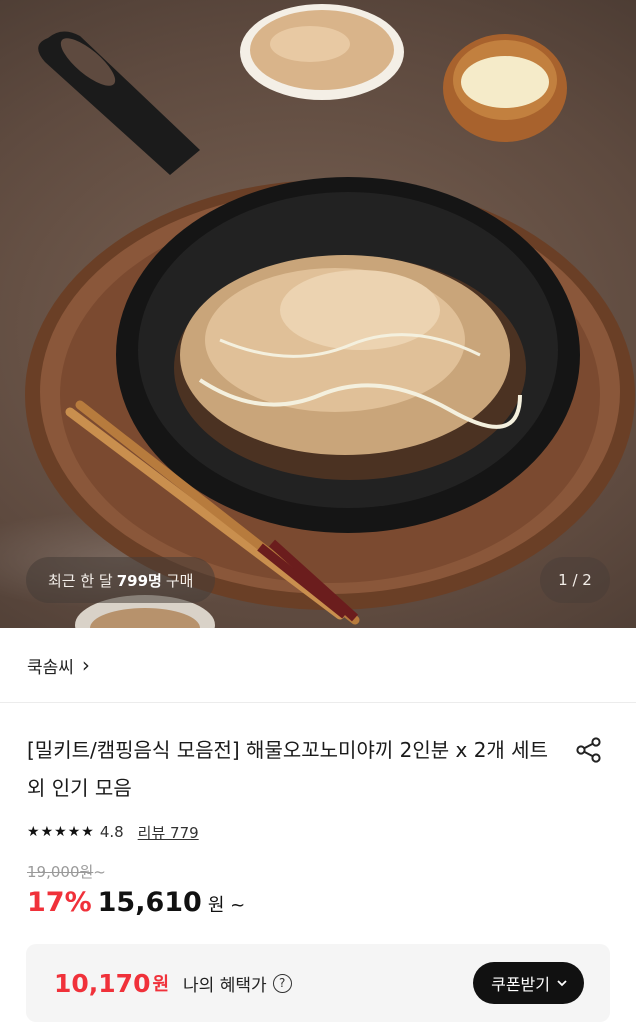 This screenshot has width=636, height=1024. Describe the element at coordinates (318, 665) in the screenshot. I see `seller-link: 쿡솜씨 ›` at that location.